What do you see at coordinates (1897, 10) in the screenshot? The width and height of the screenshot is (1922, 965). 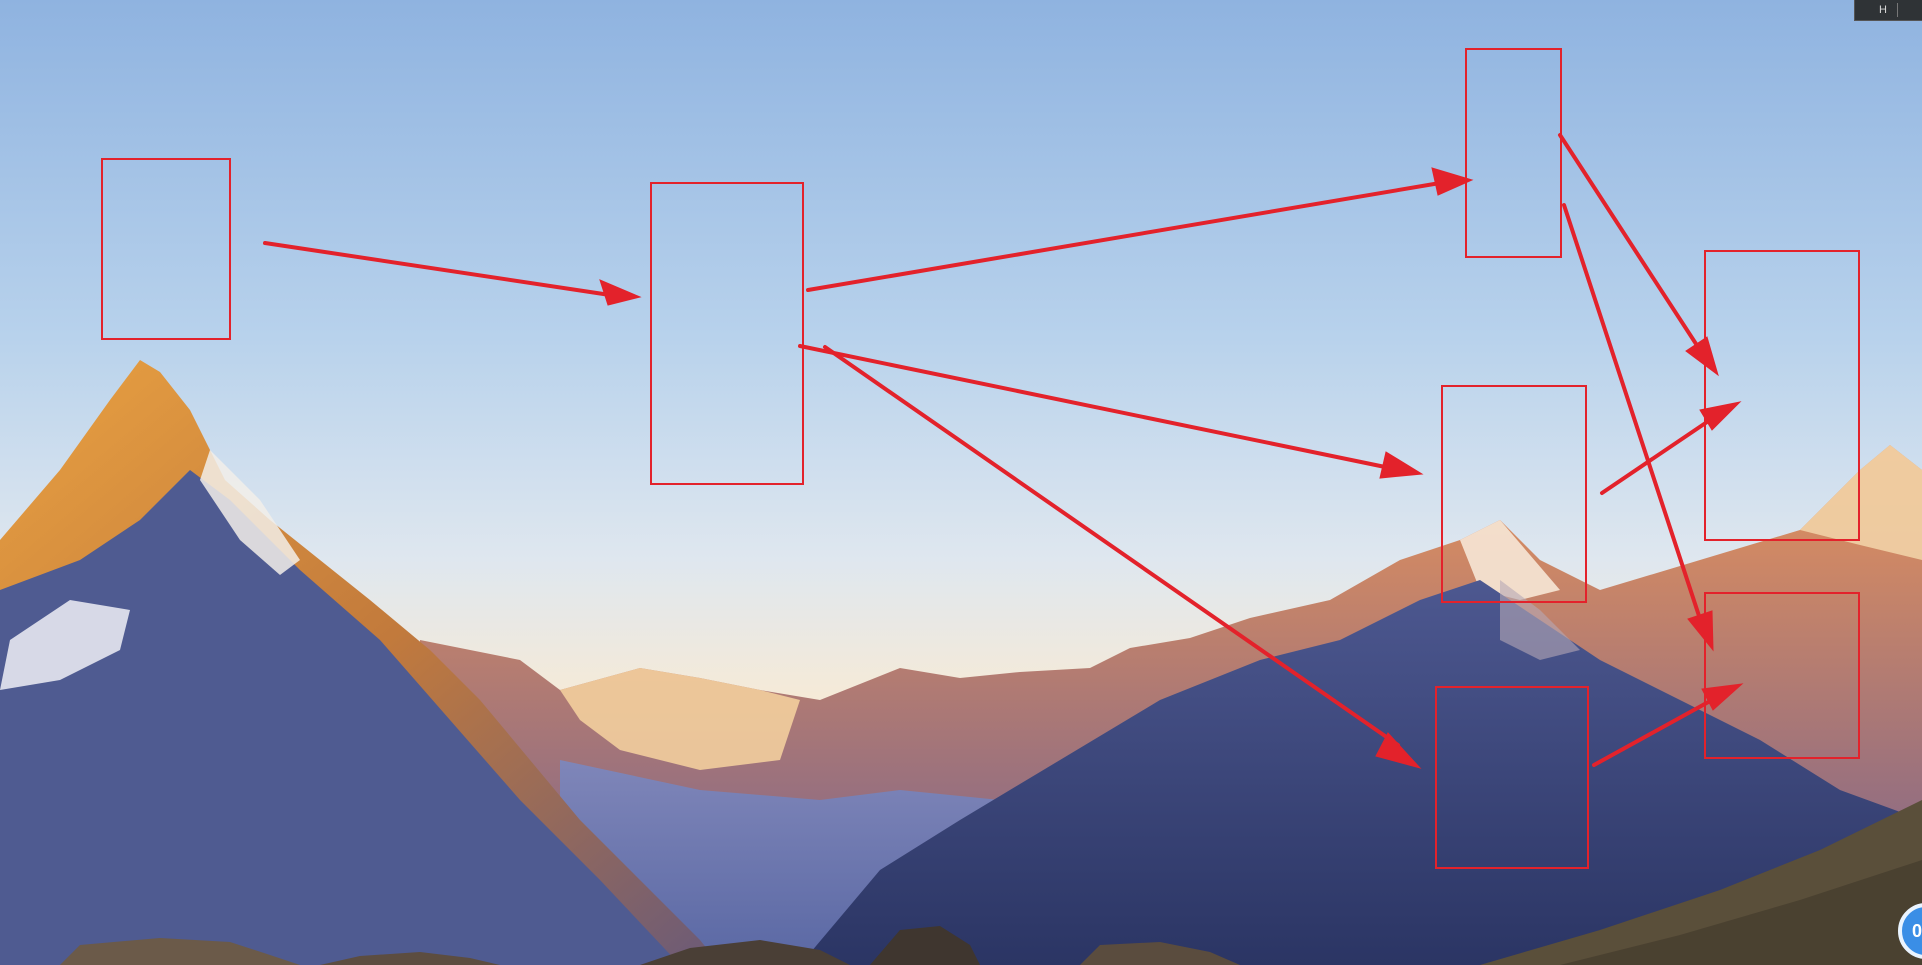 I see `corner-tab-divider` at bounding box center [1897, 10].